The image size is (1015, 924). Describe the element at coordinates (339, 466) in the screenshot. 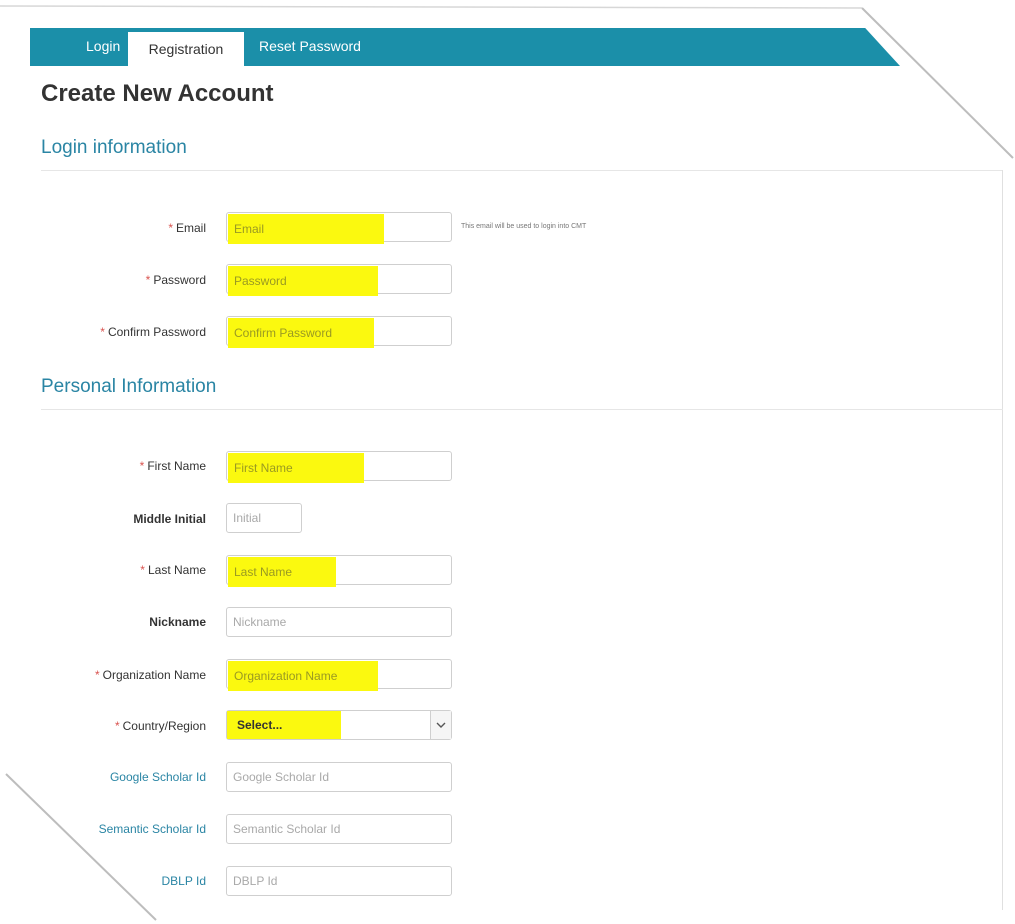

I see `first-name-input` at that location.